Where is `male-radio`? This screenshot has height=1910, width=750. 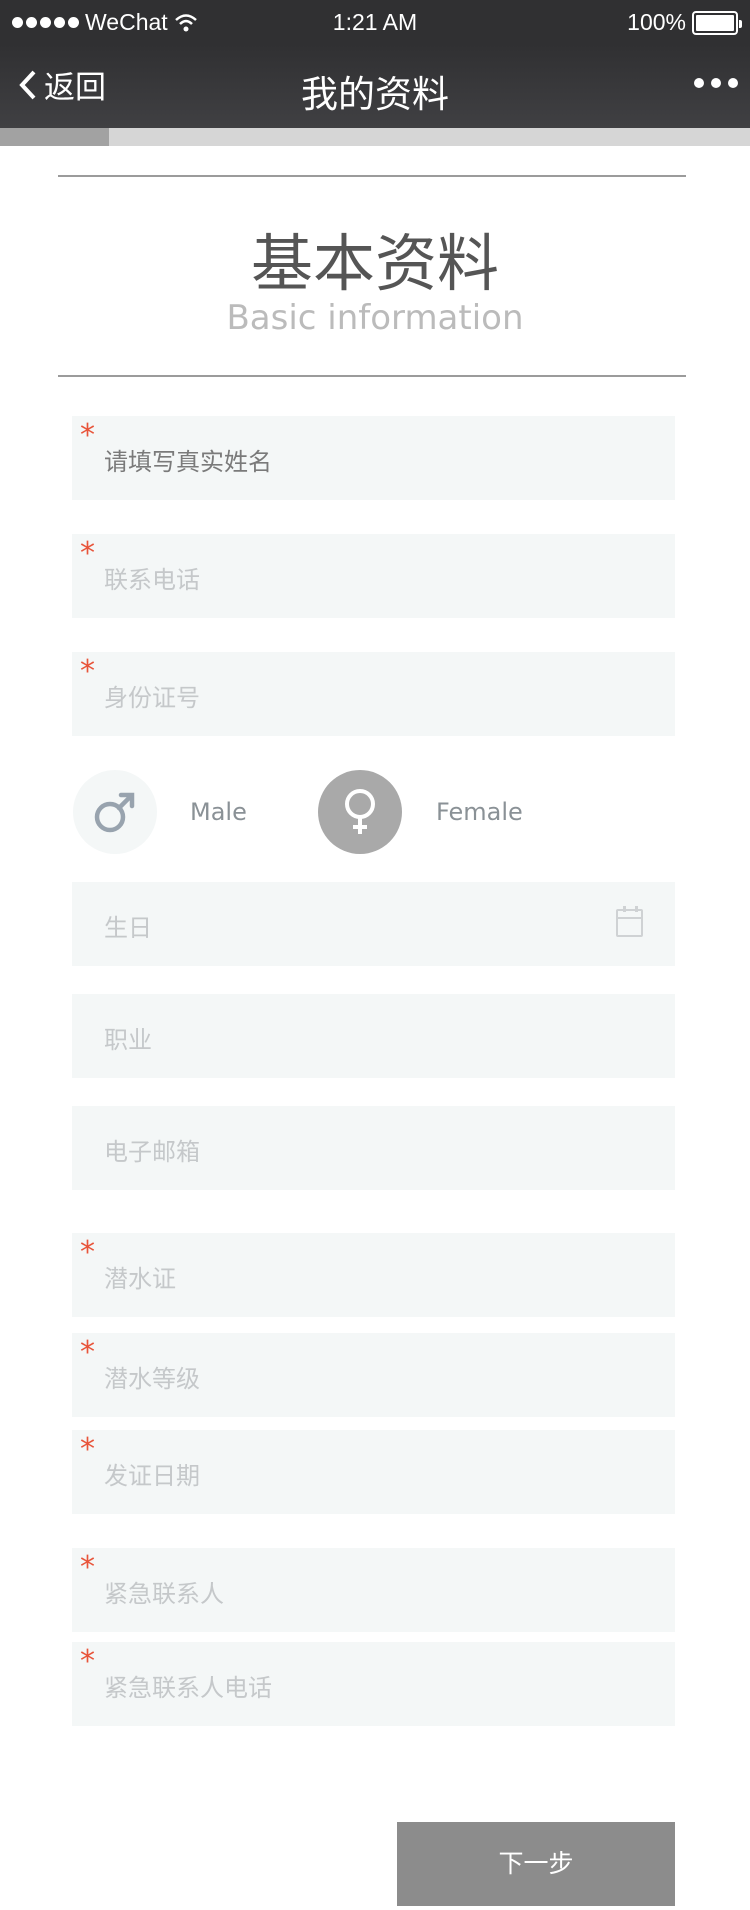
male-radio is located at coordinates (115, 812).